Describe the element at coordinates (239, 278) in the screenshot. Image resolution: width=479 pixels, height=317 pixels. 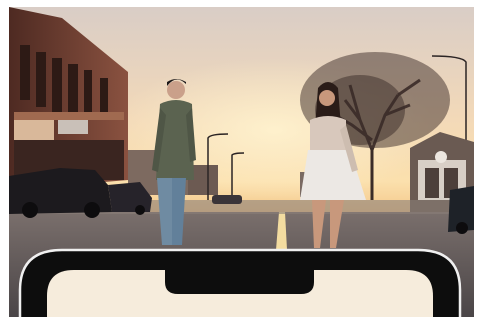
I see `notch-icon` at that location.